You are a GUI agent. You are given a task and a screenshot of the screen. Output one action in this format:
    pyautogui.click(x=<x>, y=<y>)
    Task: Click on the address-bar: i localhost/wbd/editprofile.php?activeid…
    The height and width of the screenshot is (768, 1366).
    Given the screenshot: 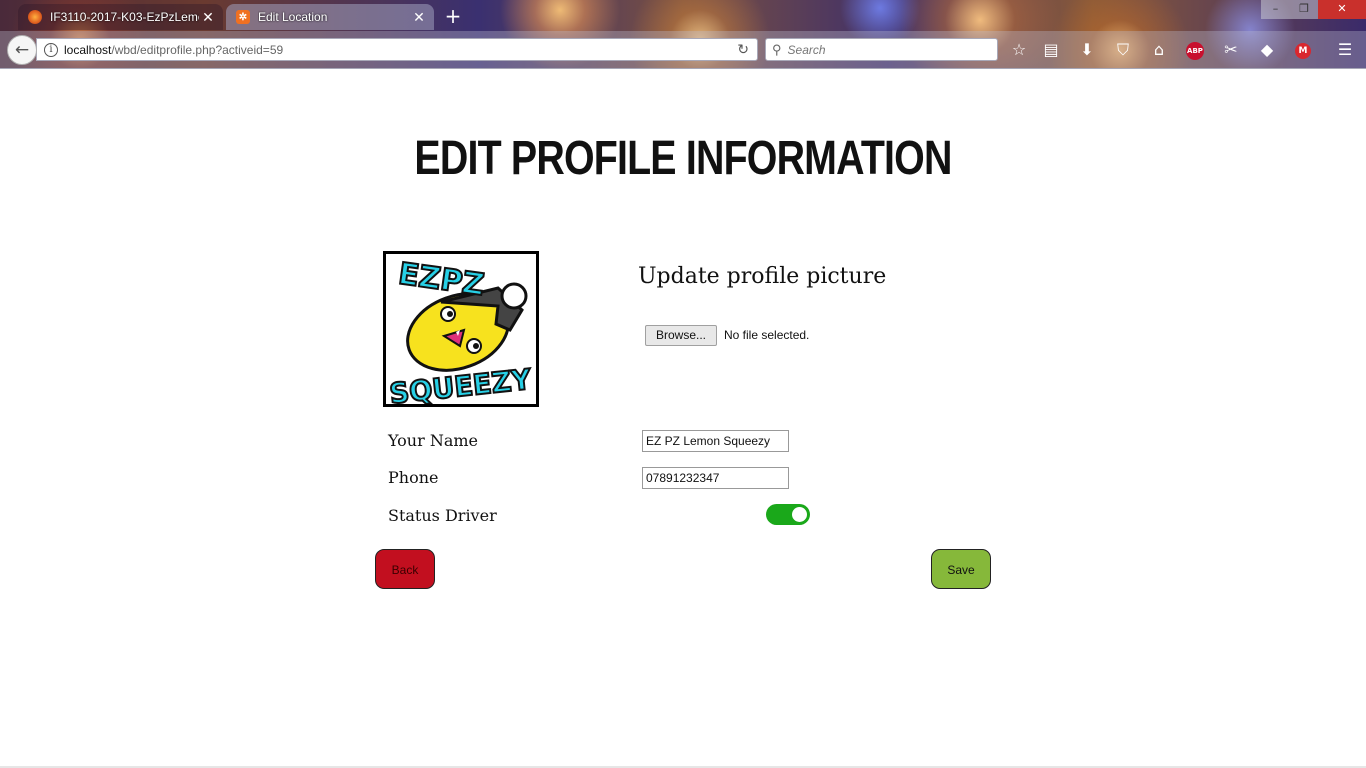 What is the action you would take?
    pyautogui.click(x=397, y=49)
    